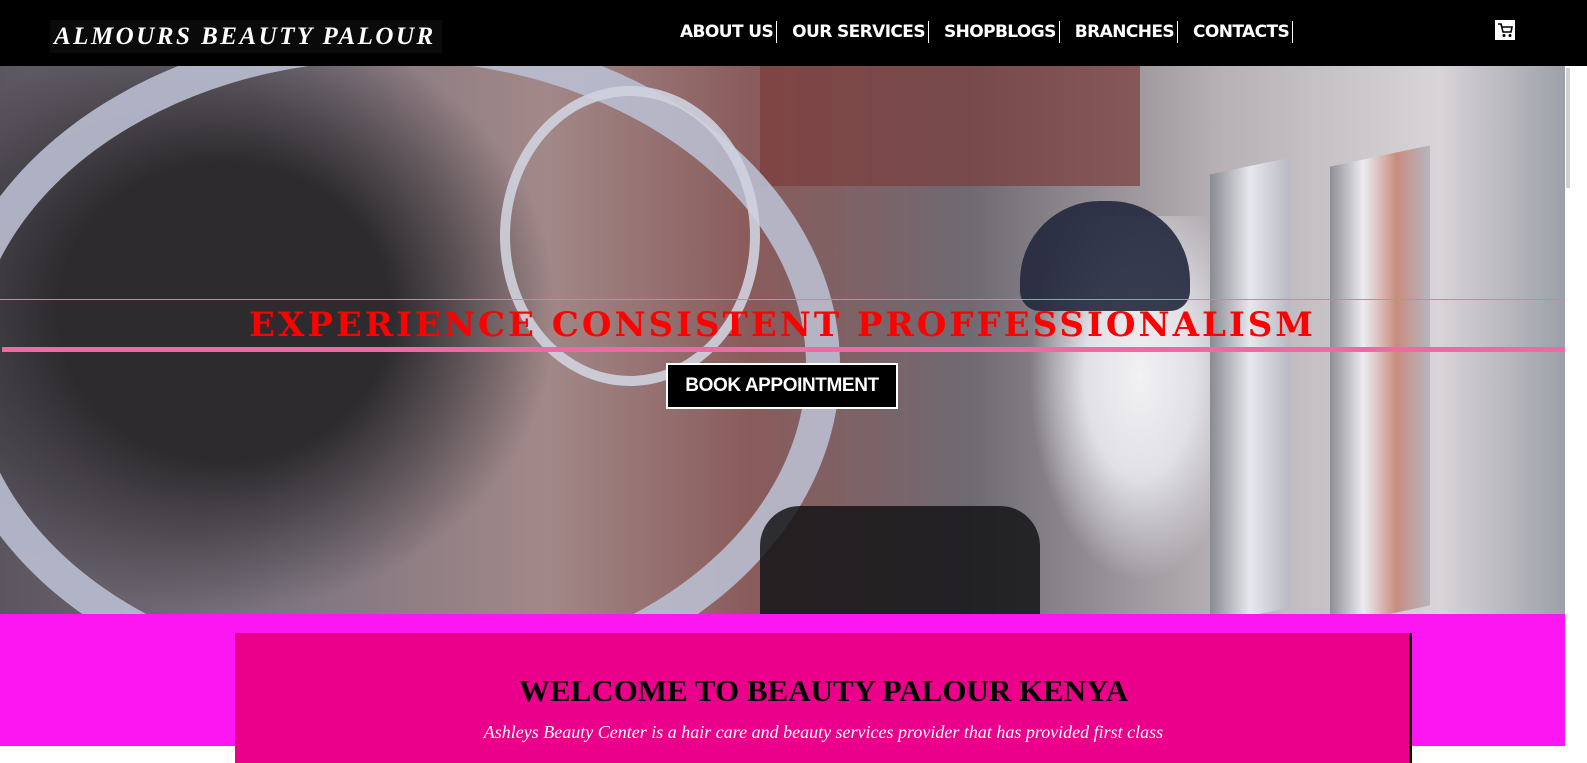  Describe the element at coordinates (1568, 128) in the screenshot. I see `scrollbar-thumb` at that location.